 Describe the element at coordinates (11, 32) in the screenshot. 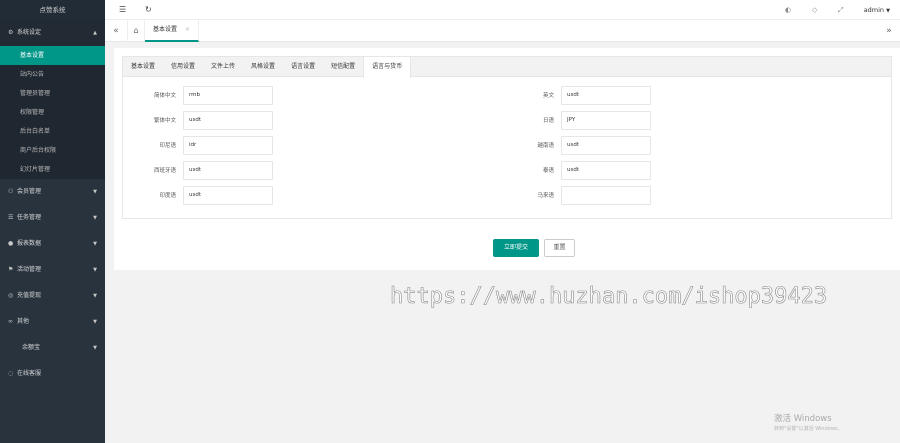

I see `gear-icon: ⚙` at that location.